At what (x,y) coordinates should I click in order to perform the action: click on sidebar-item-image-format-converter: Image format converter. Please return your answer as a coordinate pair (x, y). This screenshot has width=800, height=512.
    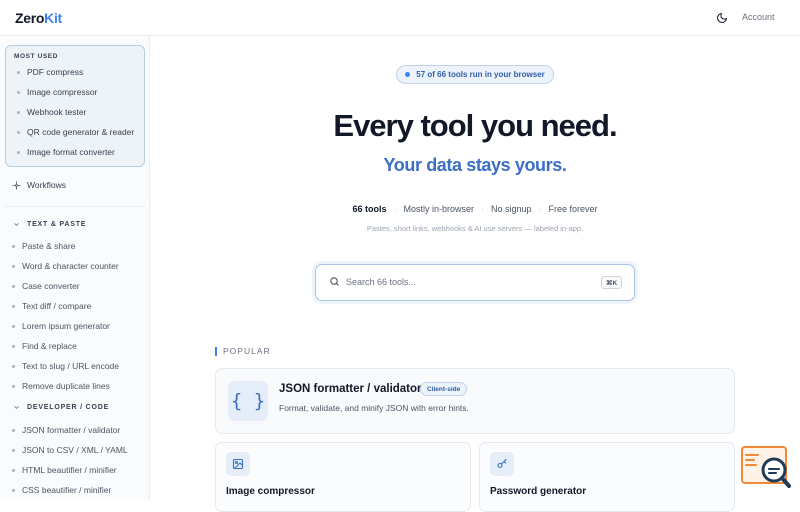
    Looking at the image, I should click on (66, 152).